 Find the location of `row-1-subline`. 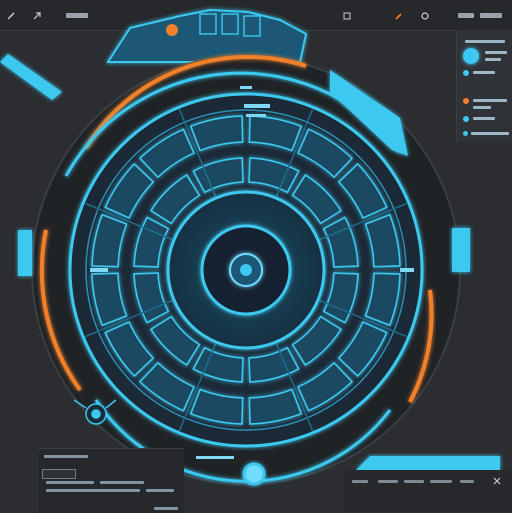

row-1-subline is located at coordinates (493, 59).